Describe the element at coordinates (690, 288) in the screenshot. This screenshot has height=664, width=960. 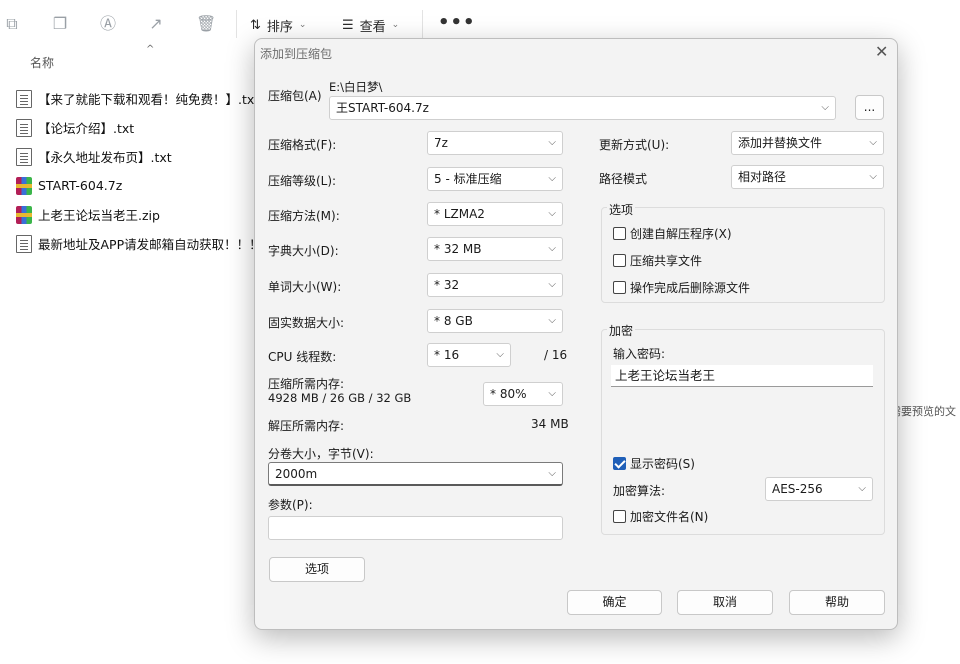
I see `delete-after-label: 操作完成后删除源文件` at that location.